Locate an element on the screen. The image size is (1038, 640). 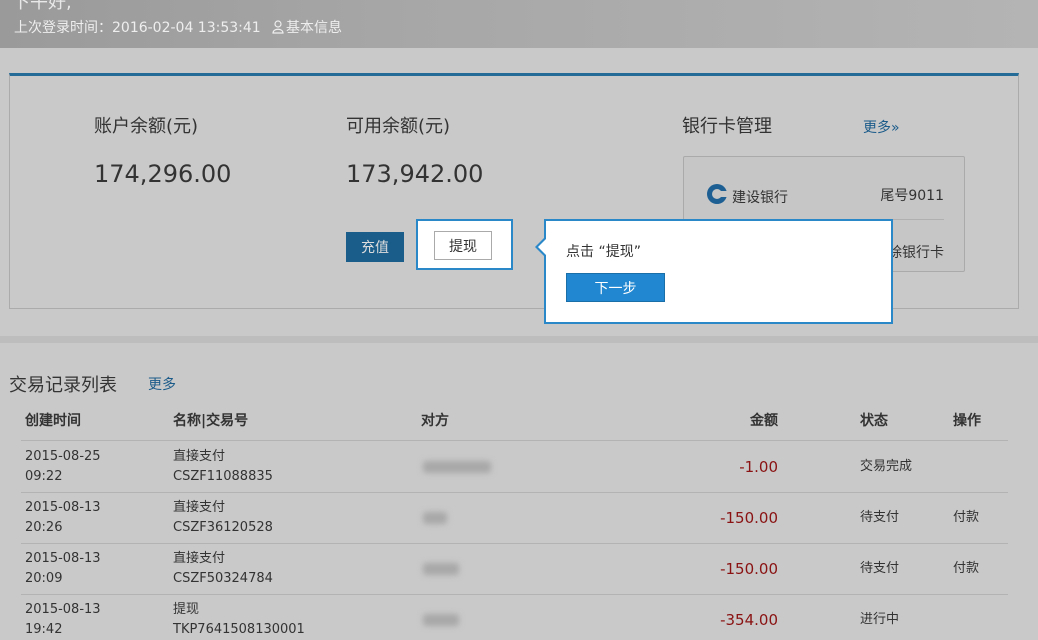
row-time: 20:09 is located at coordinates (44, 578).